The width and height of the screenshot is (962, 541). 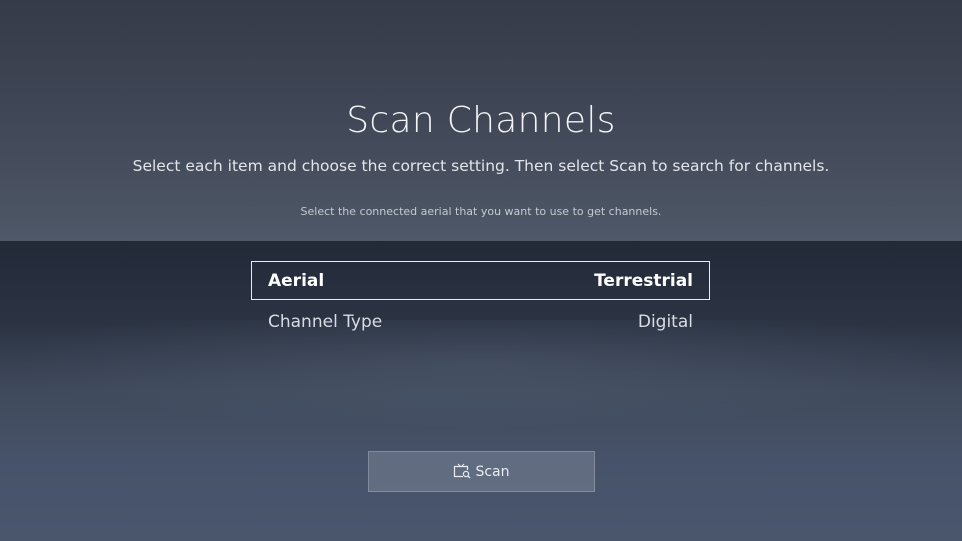 What do you see at coordinates (481, 120) in the screenshot?
I see `page-title: Scan Channels` at bounding box center [481, 120].